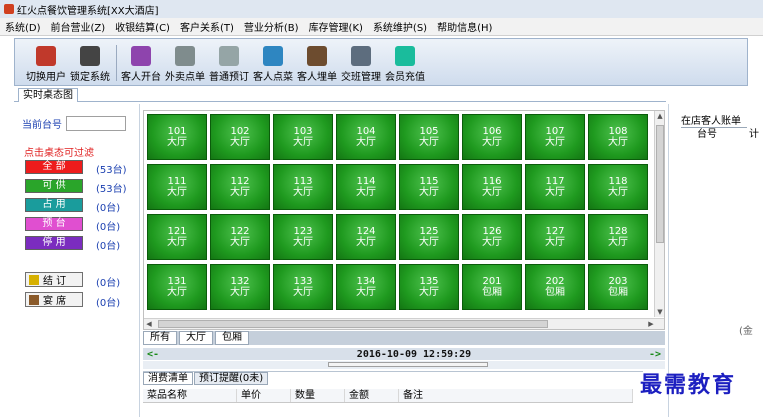 The image size is (763, 417). What do you see at coordinates (408, 364) in the screenshot?
I see `splitter-grip` at bounding box center [408, 364].